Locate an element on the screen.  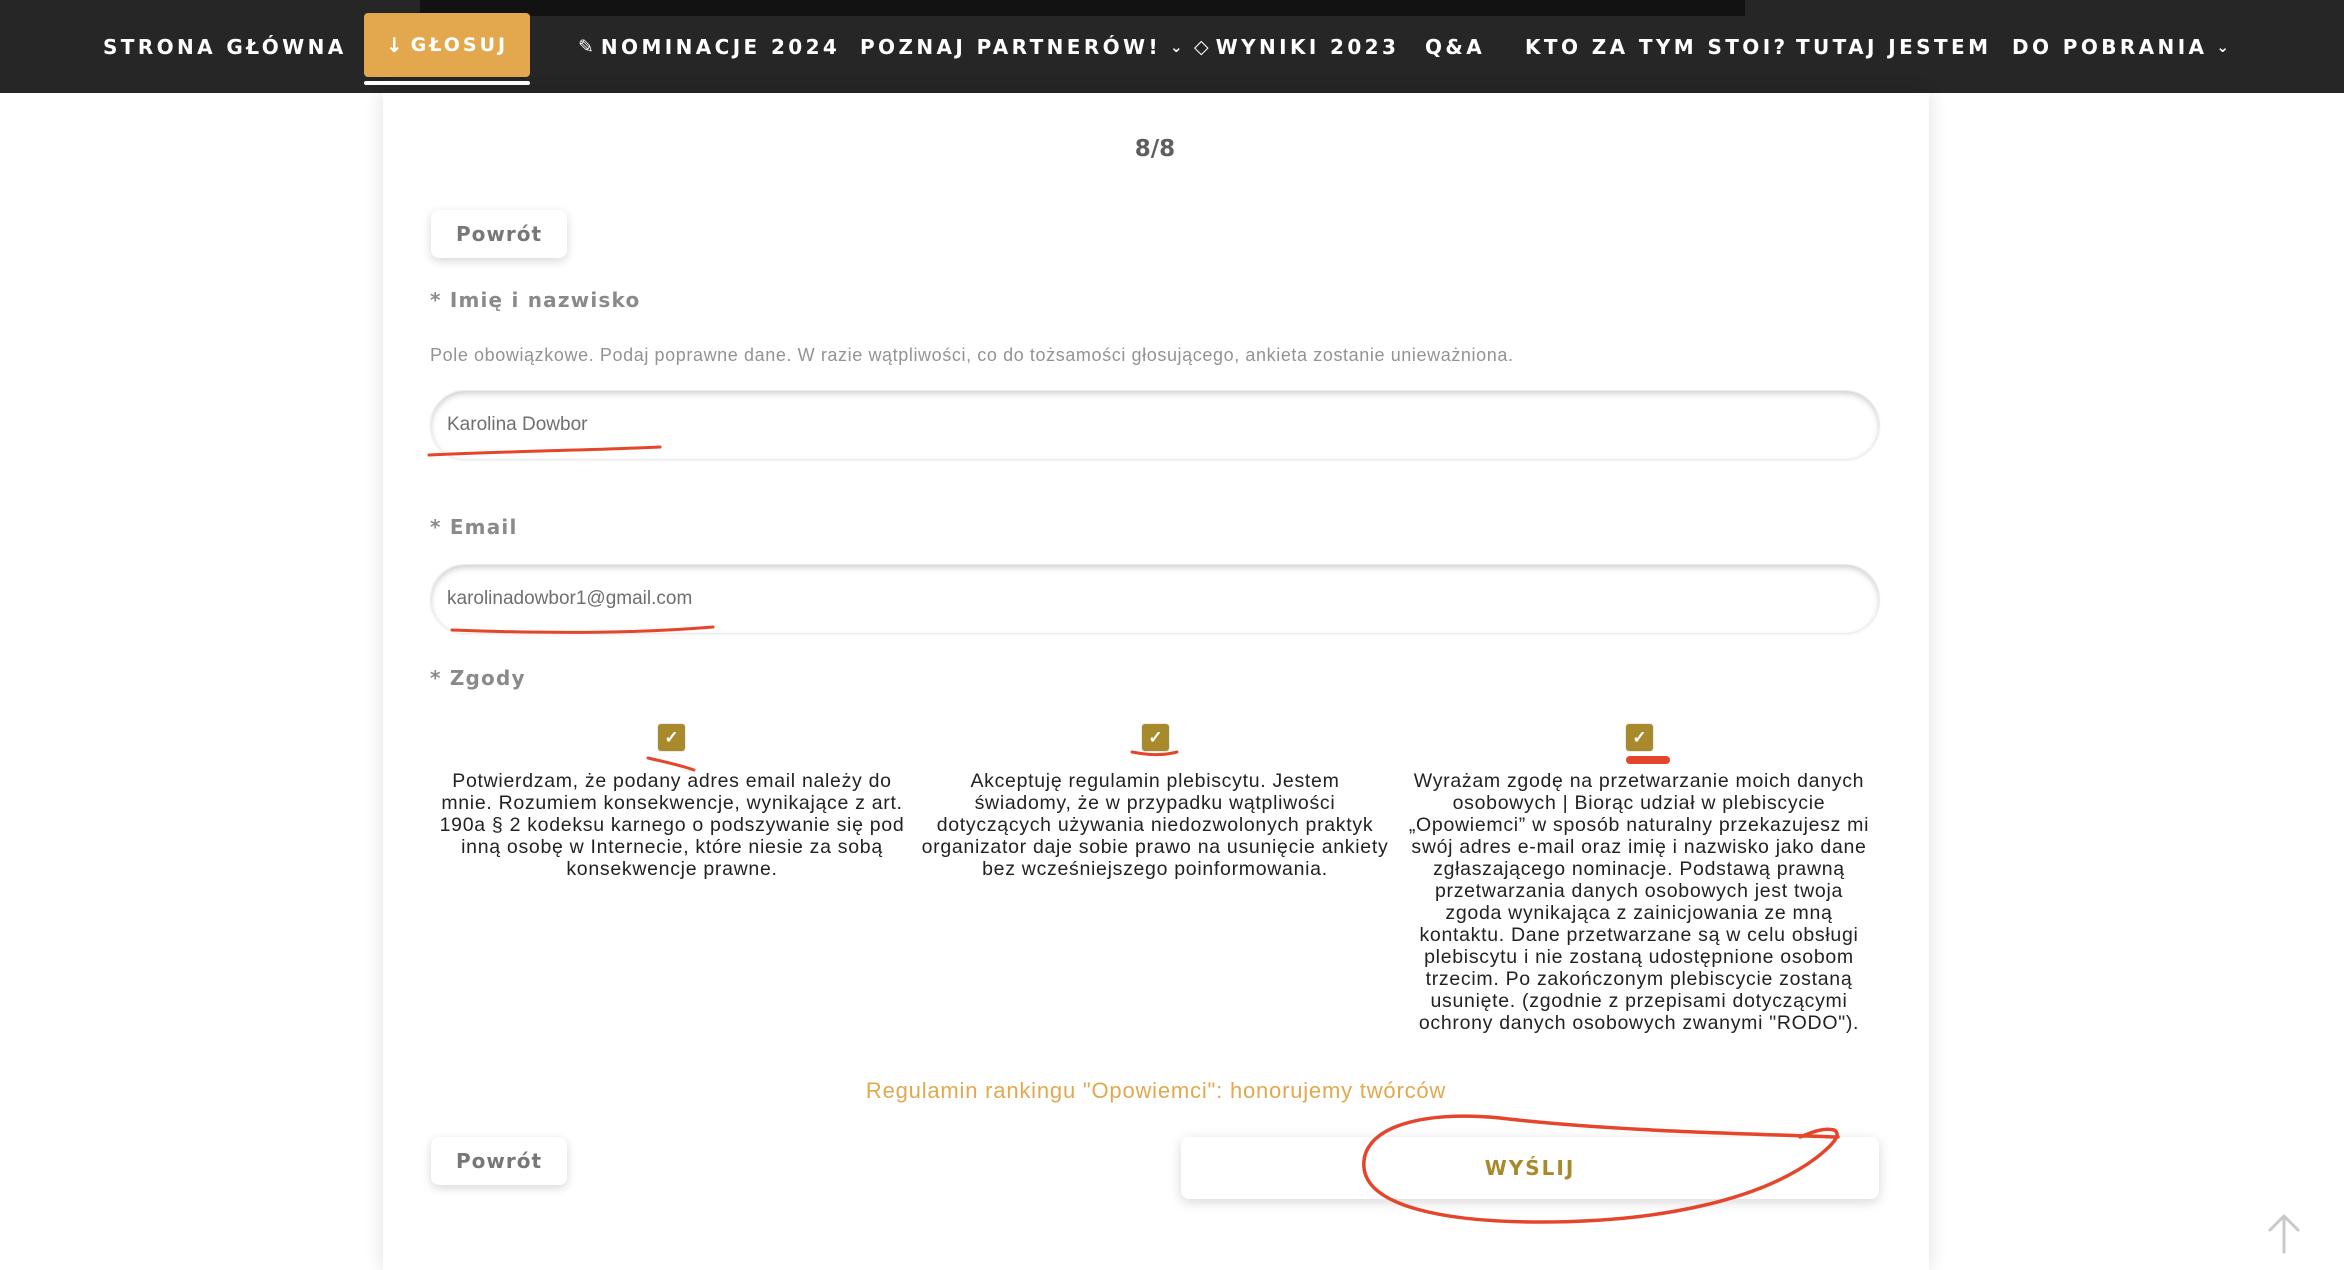
consent-checkbox-rules: ✓ is located at coordinates (1155, 737).